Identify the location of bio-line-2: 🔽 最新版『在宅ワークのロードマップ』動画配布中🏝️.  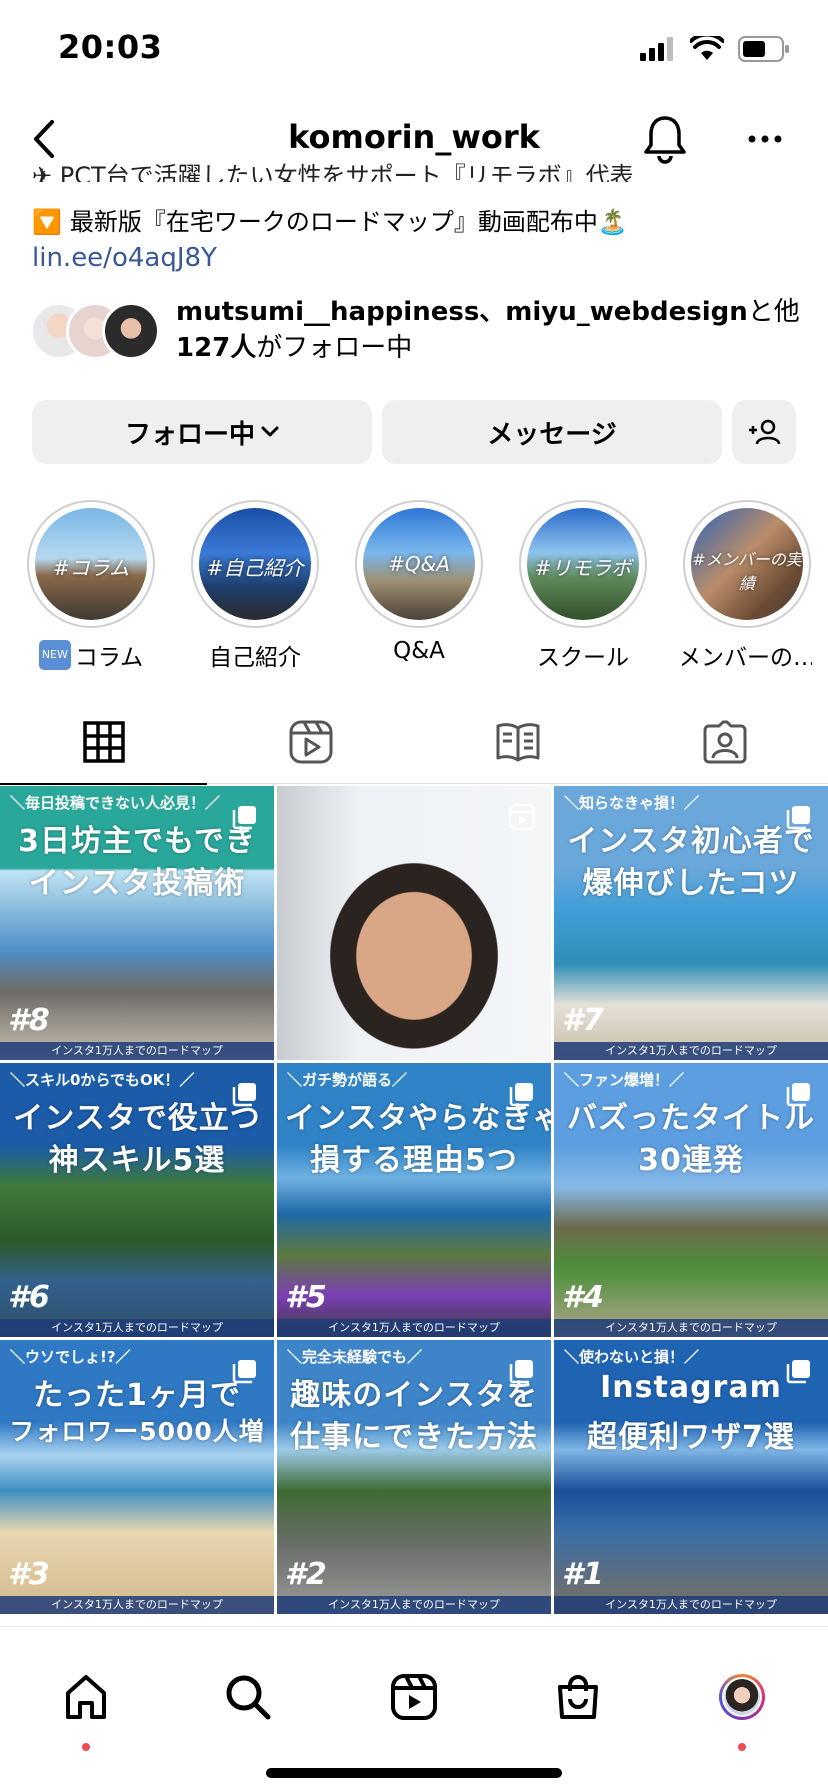
(330, 222).